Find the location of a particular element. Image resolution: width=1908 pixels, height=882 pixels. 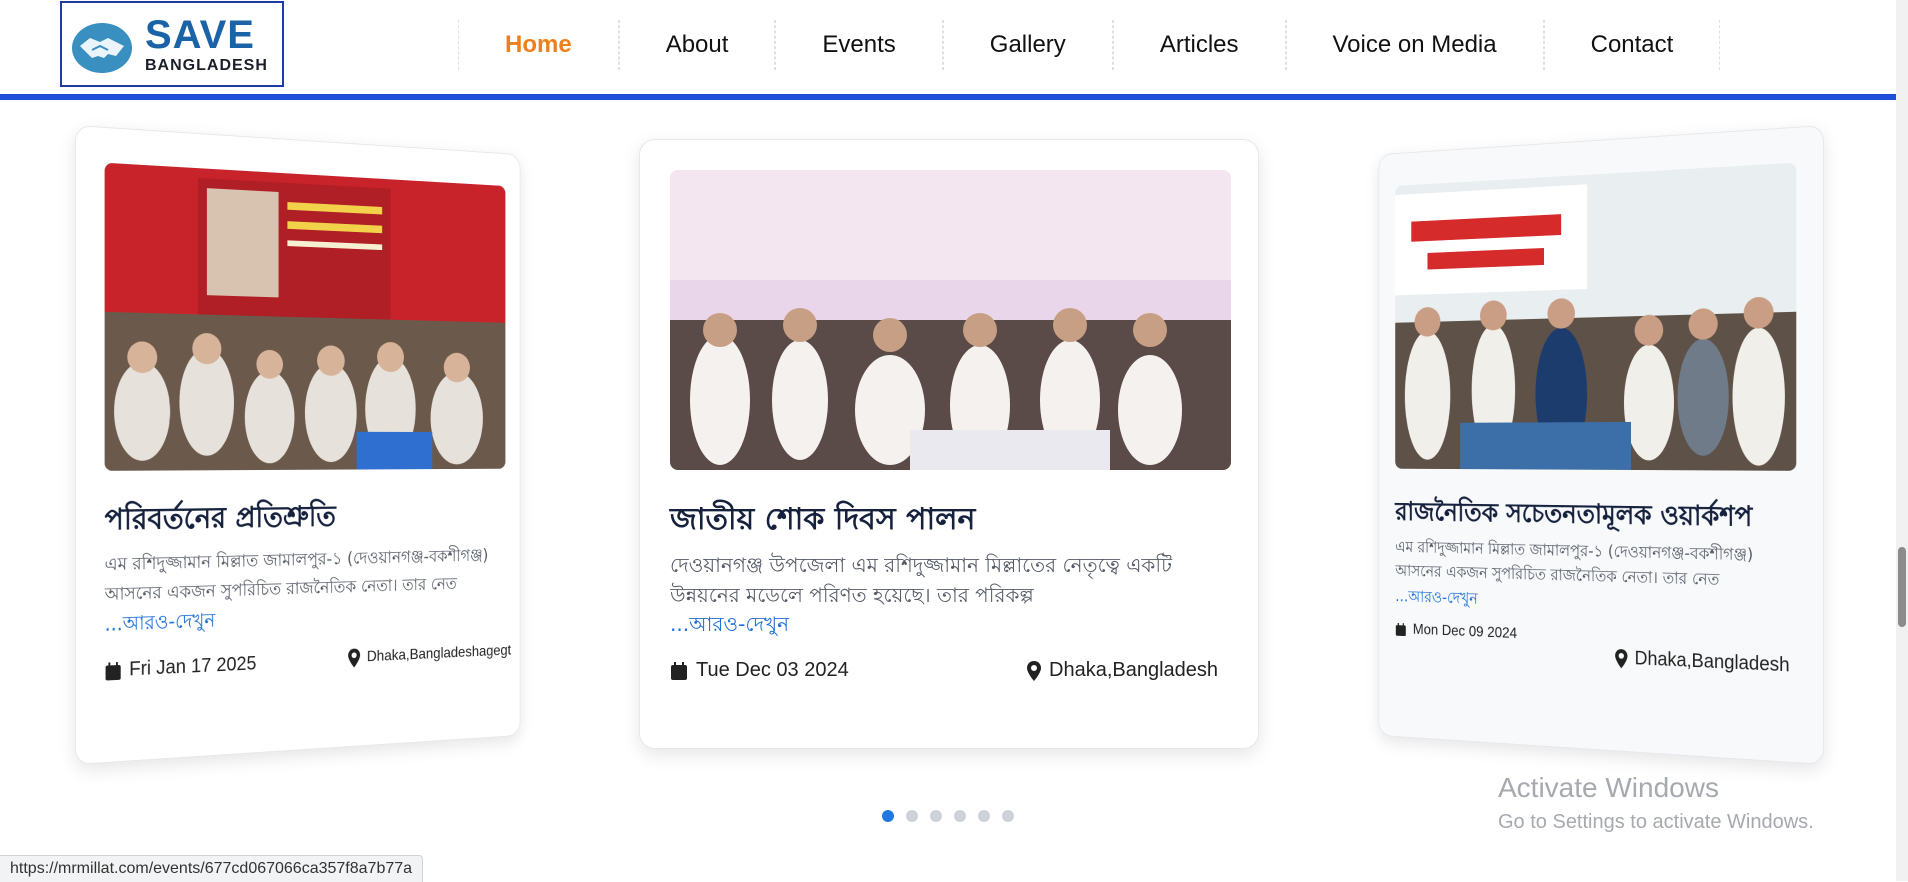

logo-subtitle: BANGLADESH is located at coordinates (206, 65).